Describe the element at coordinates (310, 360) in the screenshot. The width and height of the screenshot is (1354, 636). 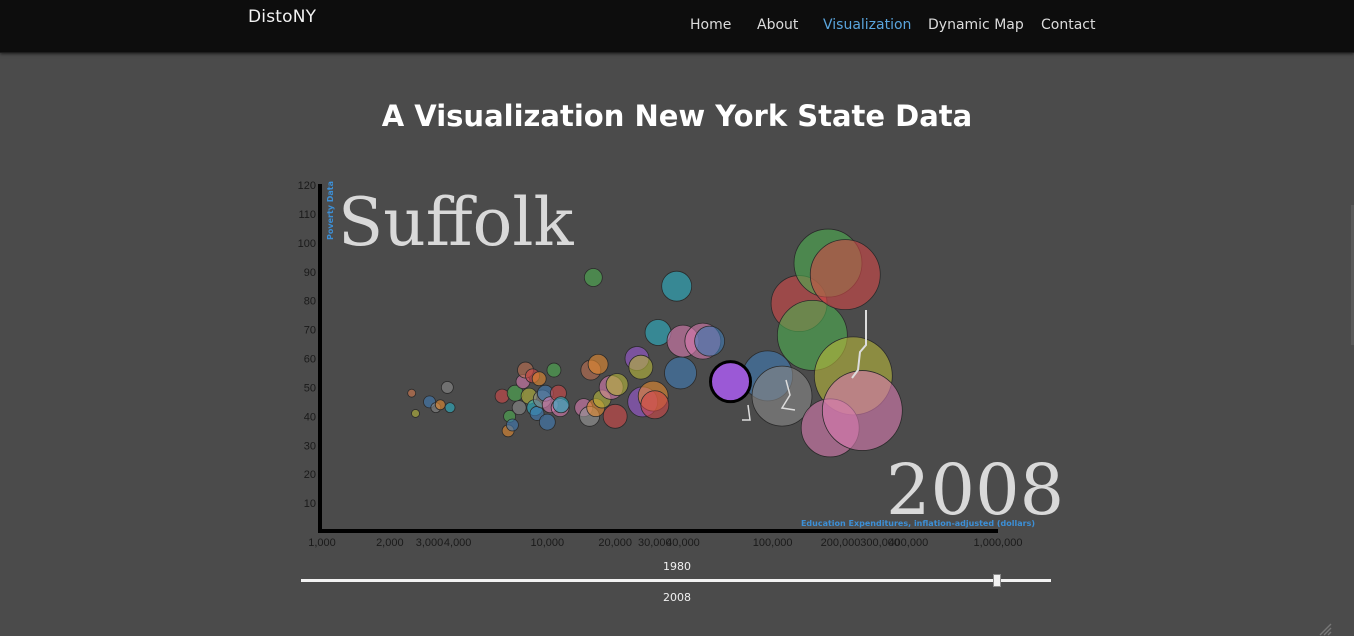
I see `y-tick-label: 60` at that location.